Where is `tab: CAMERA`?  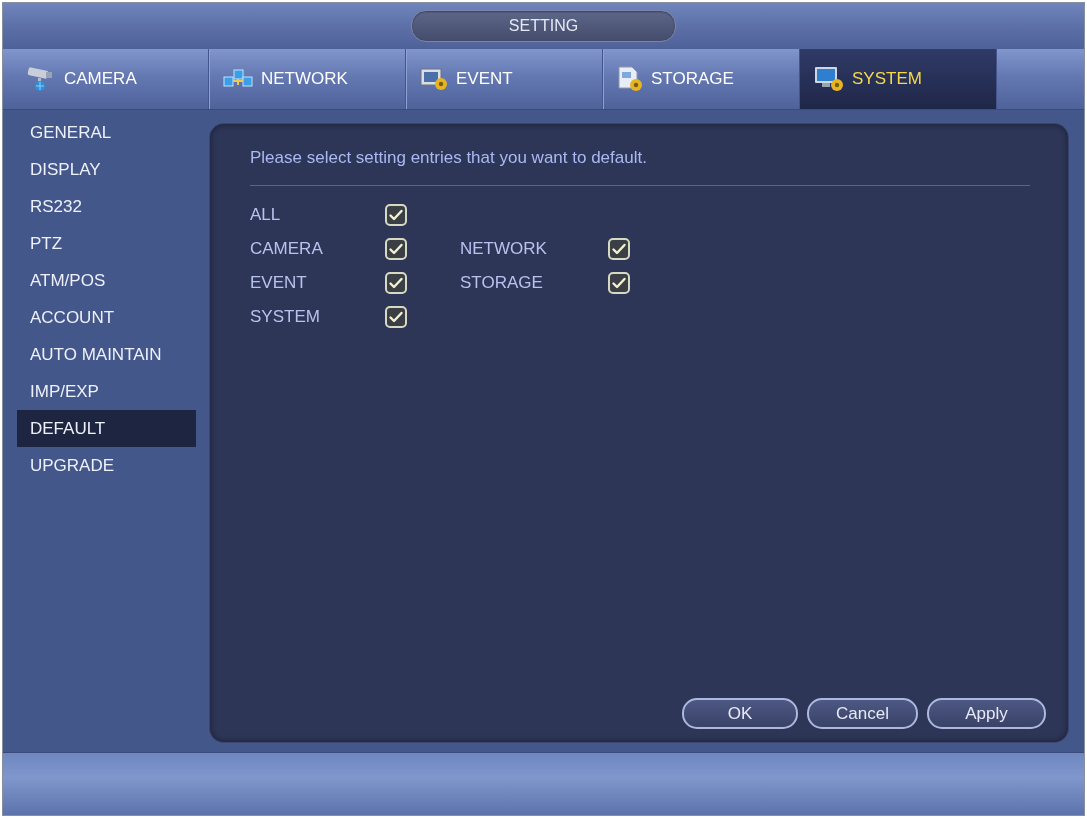
tab: CAMERA is located at coordinates (110, 79).